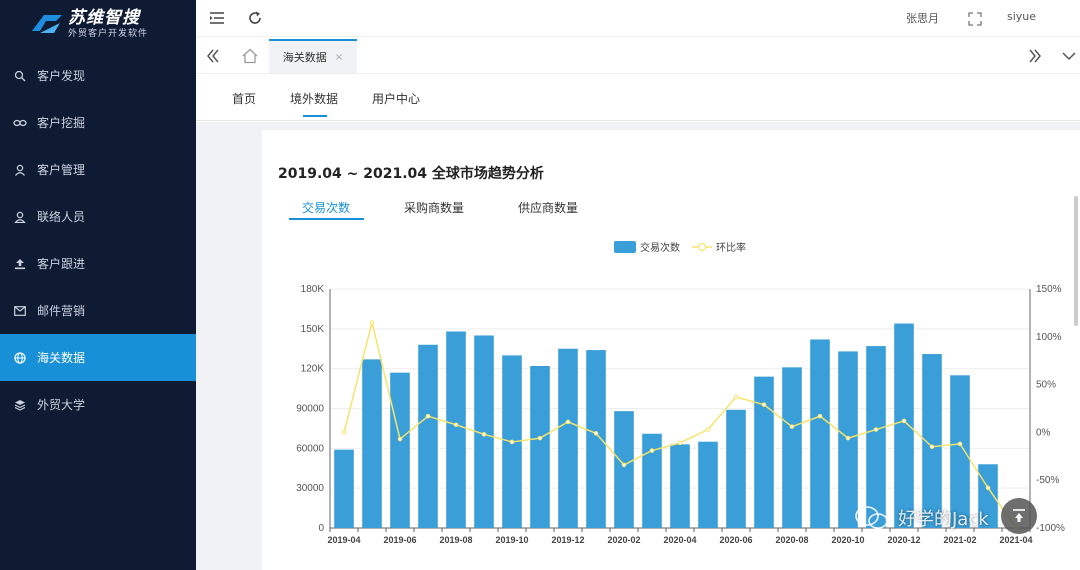  I want to click on subnav-overseas-data: 境外数据, so click(314, 98).